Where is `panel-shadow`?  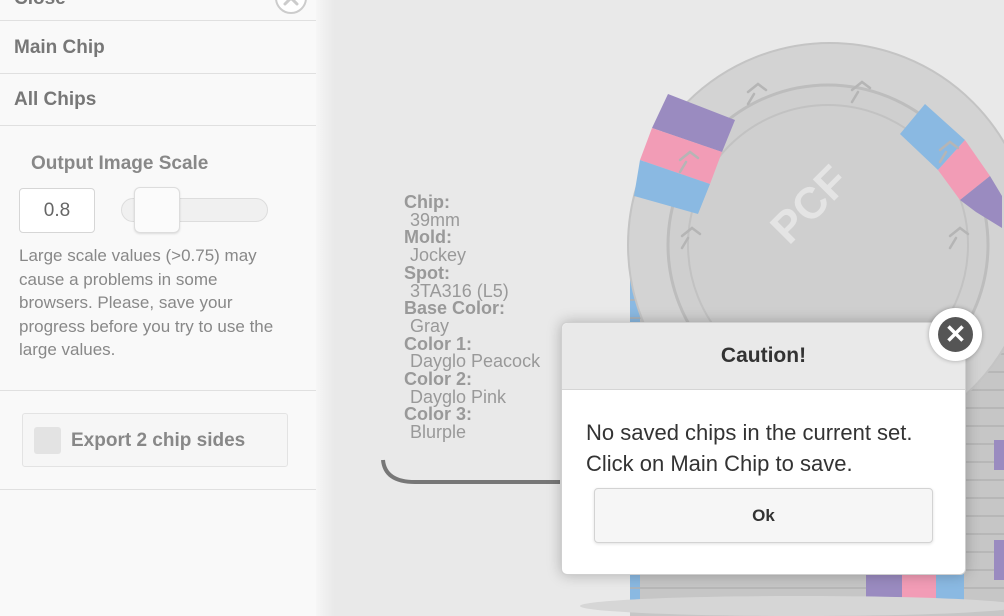
panel-shadow is located at coordinates (325, 308).